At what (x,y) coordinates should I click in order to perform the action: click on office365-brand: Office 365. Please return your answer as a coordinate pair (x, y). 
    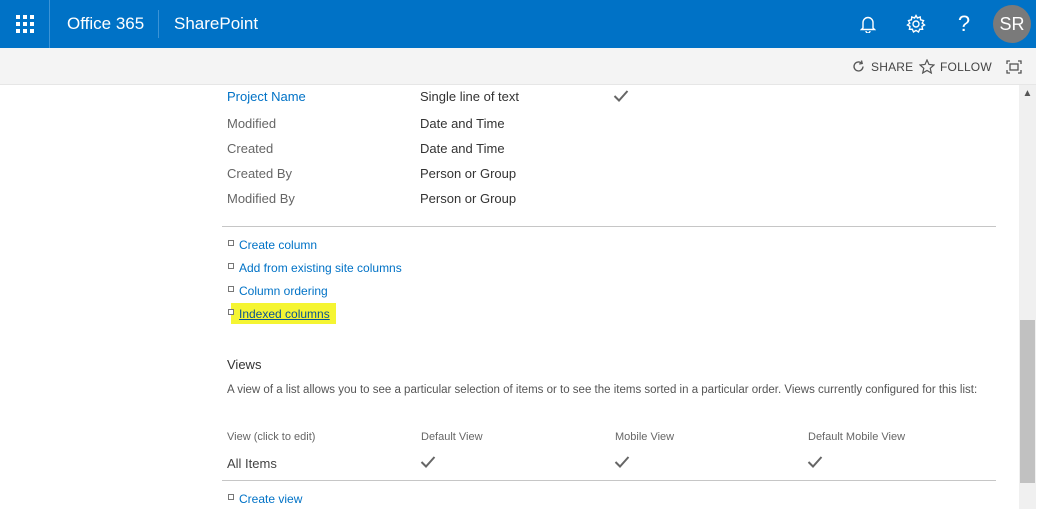
    Looking at the image, I should click on (105, 24).